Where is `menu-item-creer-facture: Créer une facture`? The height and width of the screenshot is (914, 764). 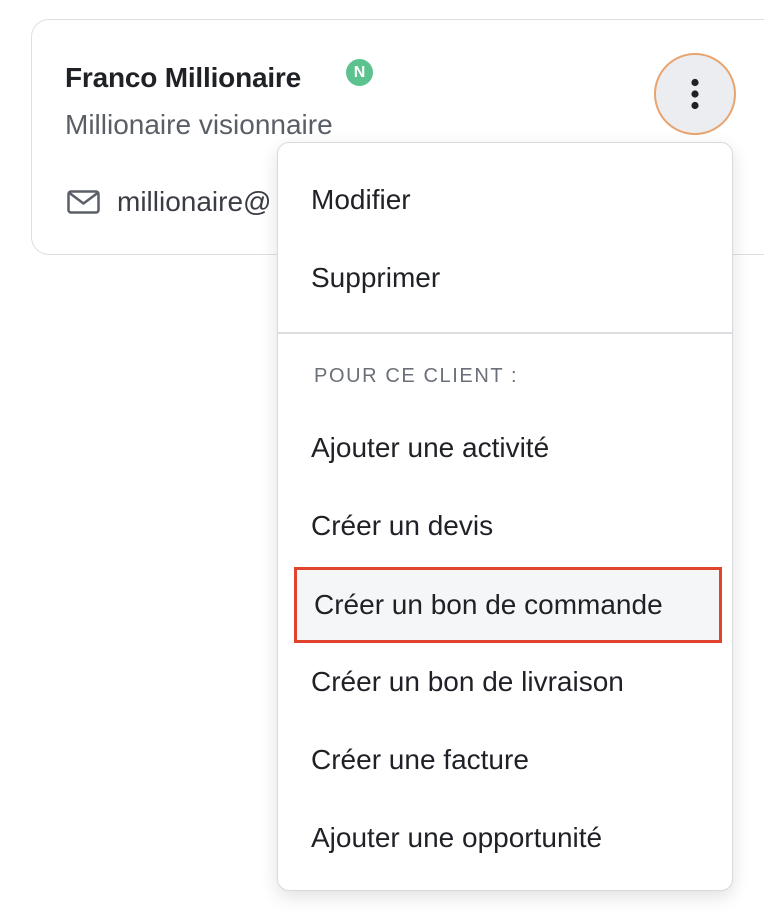 menu-item-creer-facture: Créer une facture is located at coordinates (505, 760).